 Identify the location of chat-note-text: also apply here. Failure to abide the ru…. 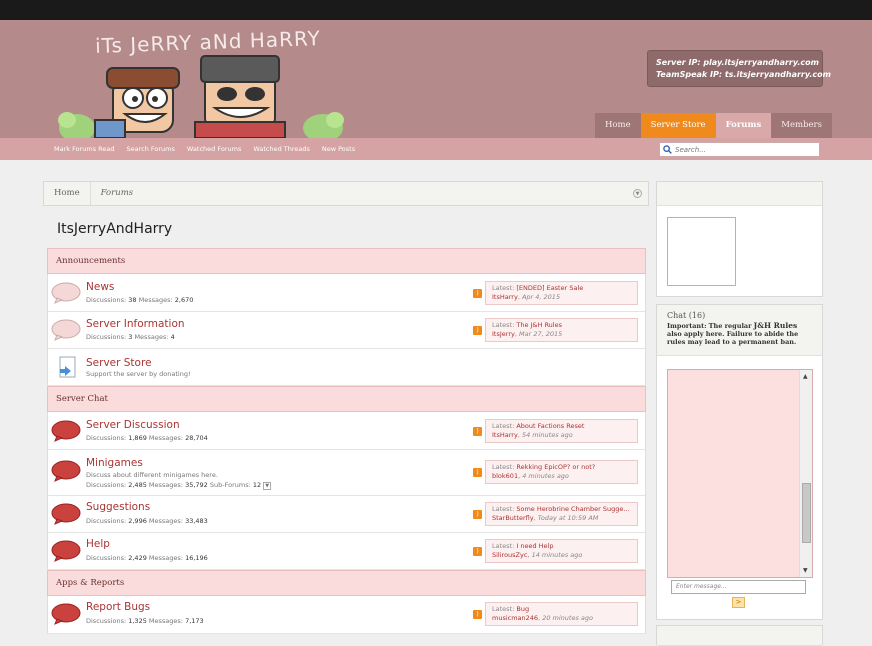
(733, 338).